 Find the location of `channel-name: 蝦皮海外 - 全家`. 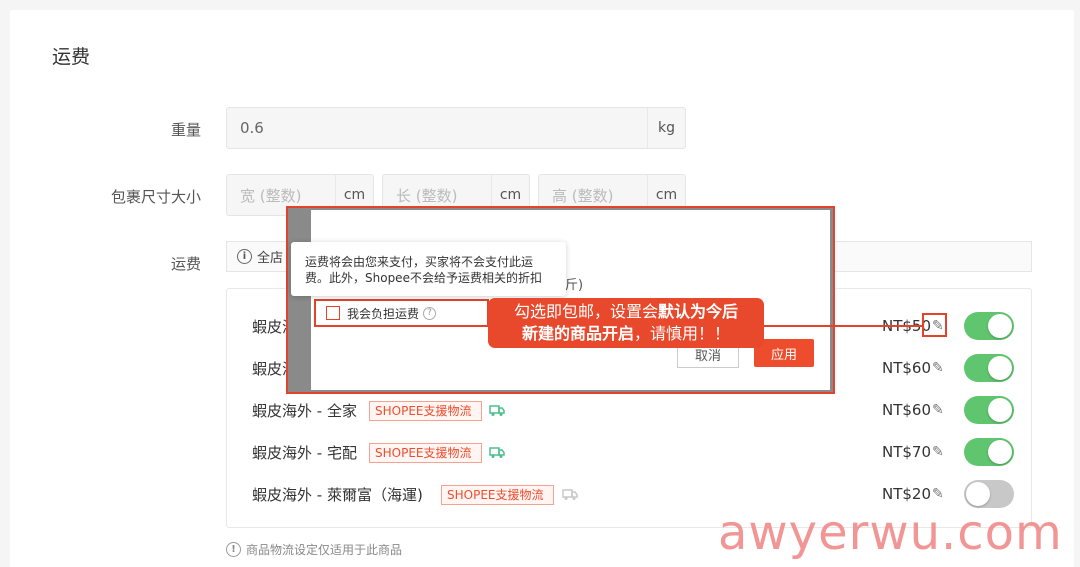

channel-name: 蝦皮海外 - 全家 is located at coordinates (304, 411).